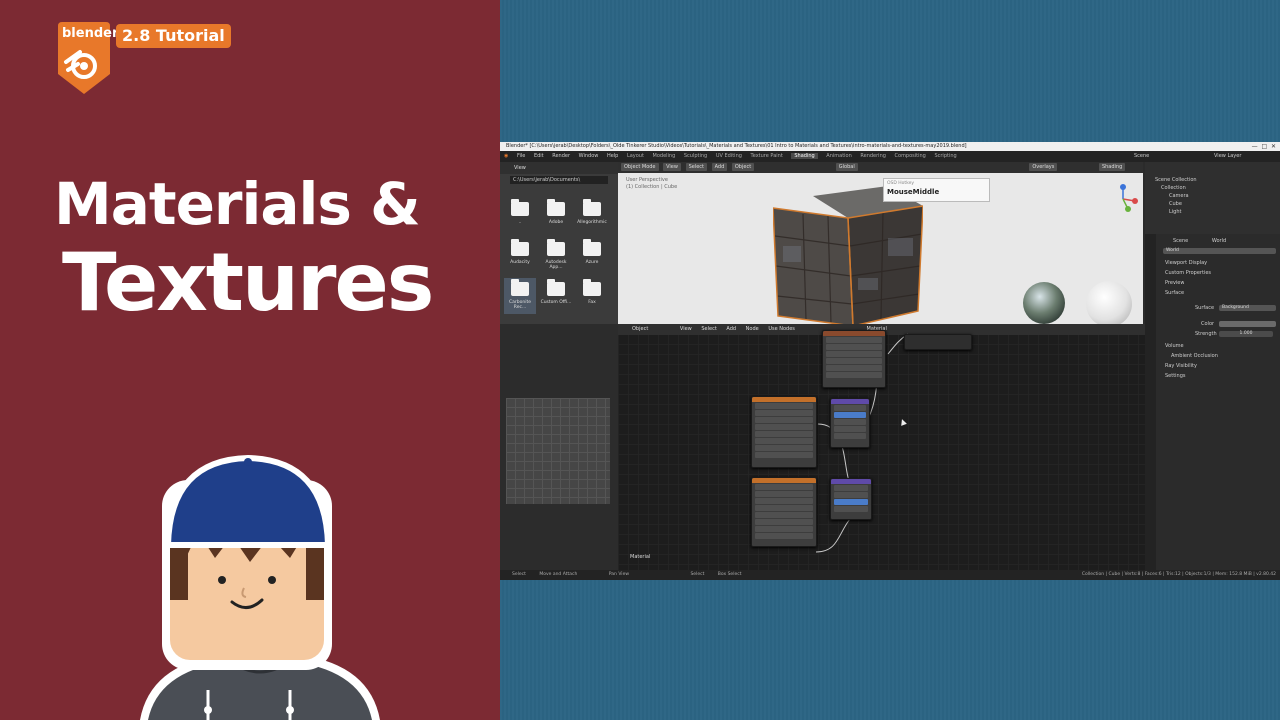 This screenshot has height=720, width=1280. Describe the element at coordinates (520, 168) in the screenshot. I see `file-browser-view-menu: View` at that location.